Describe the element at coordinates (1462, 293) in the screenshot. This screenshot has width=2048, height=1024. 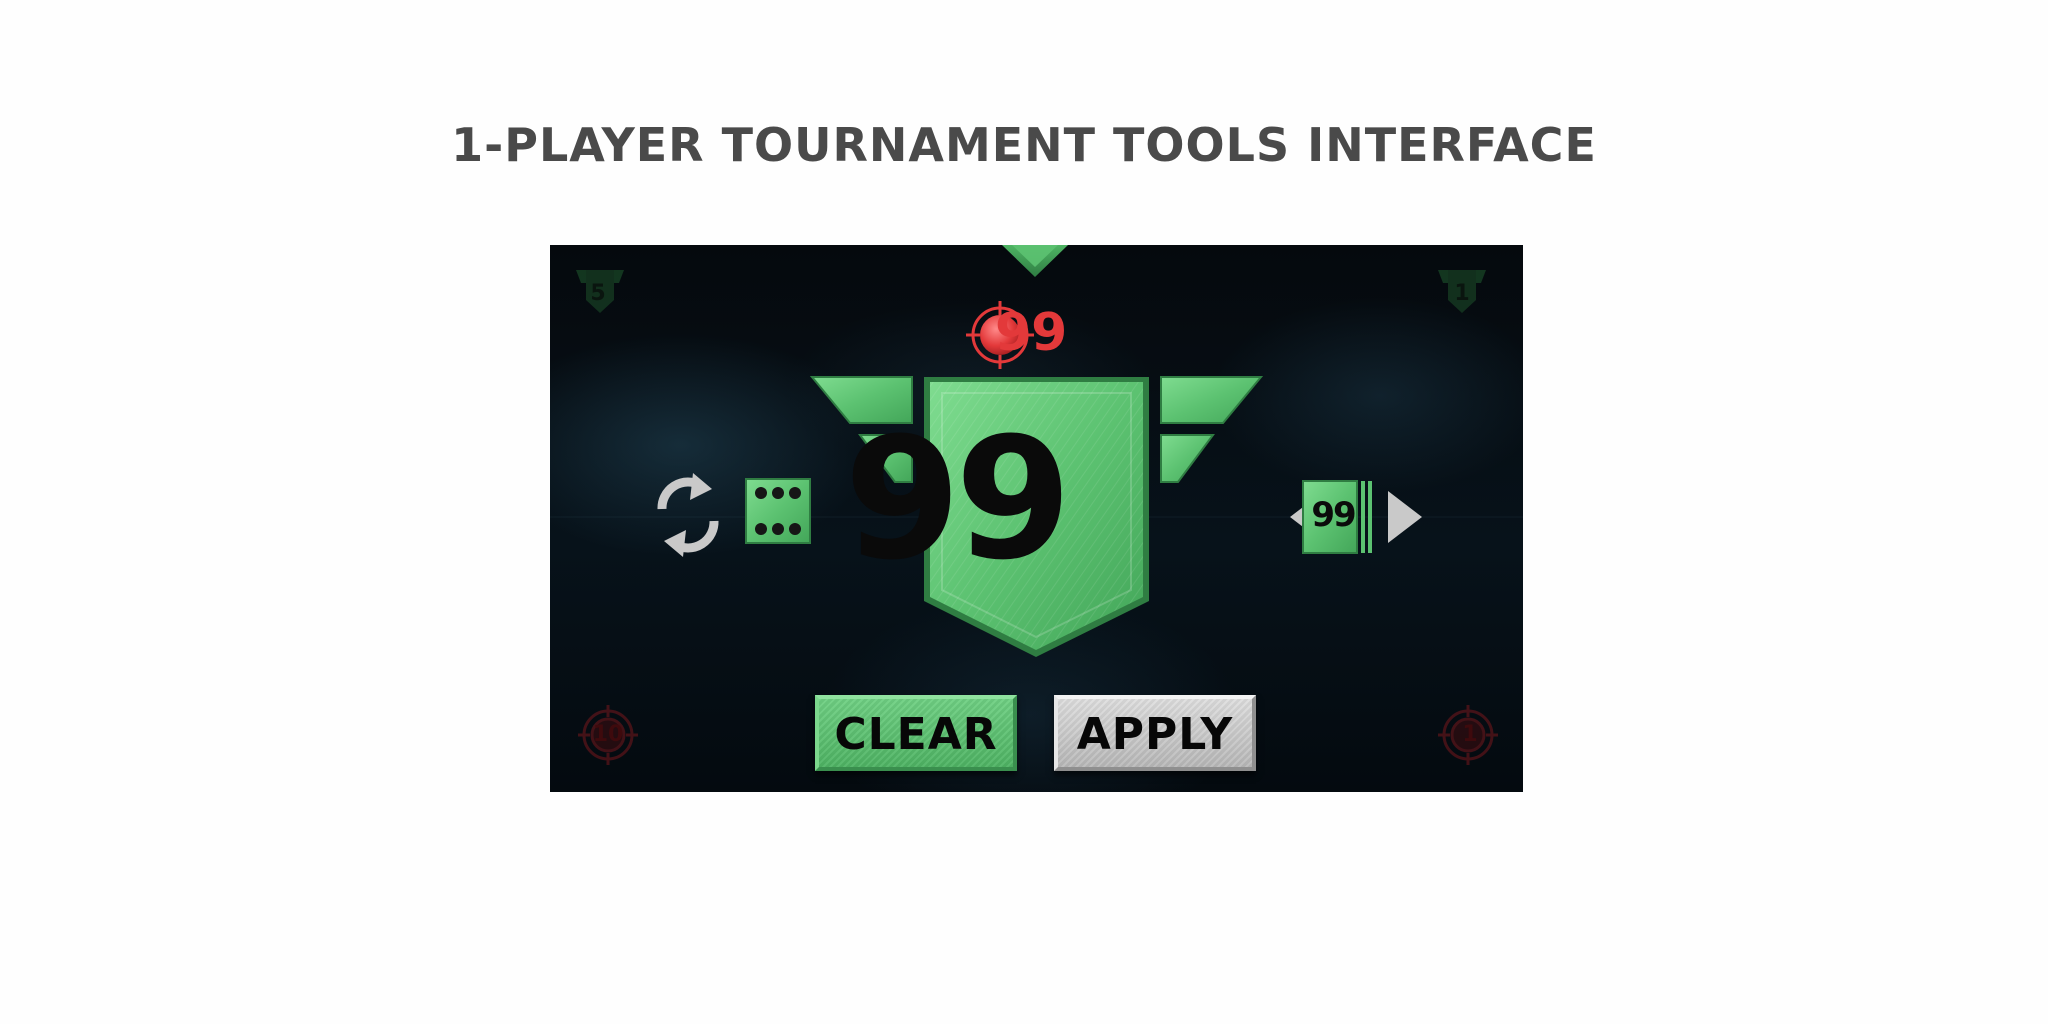
I see `top-right-badge-value: 1` at that location.